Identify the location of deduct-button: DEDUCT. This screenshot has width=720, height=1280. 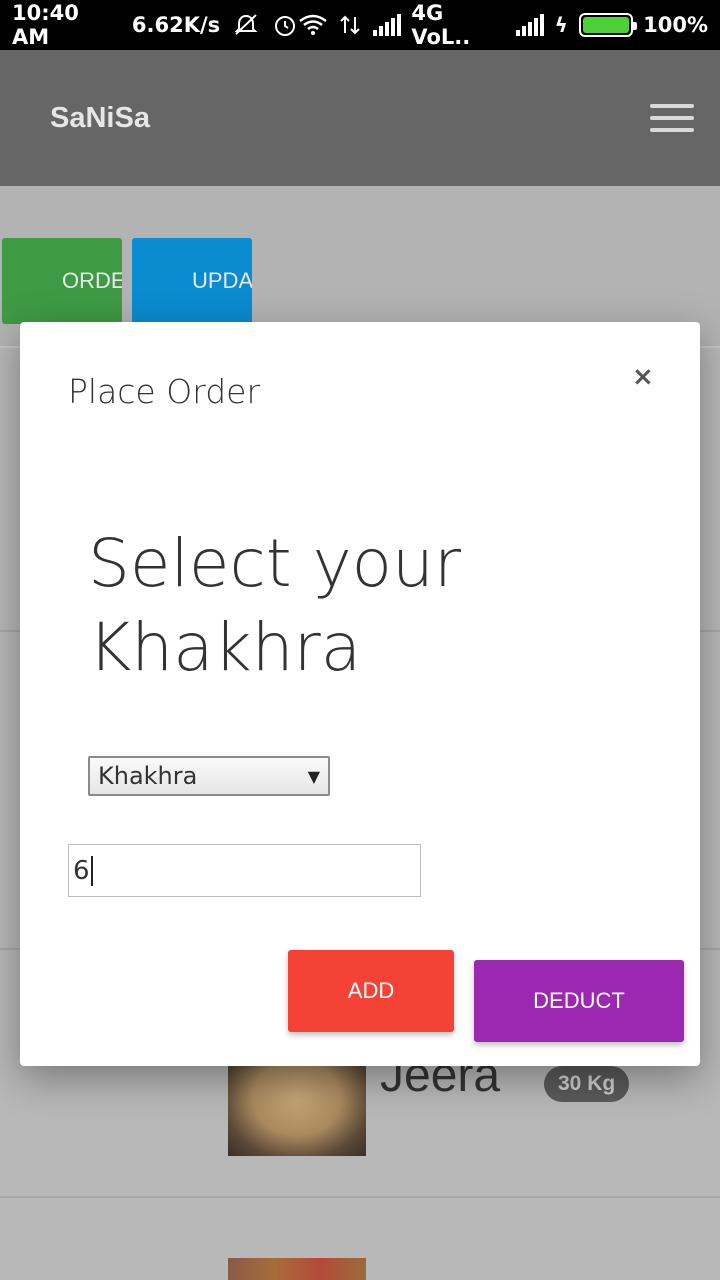
(579, 1001).